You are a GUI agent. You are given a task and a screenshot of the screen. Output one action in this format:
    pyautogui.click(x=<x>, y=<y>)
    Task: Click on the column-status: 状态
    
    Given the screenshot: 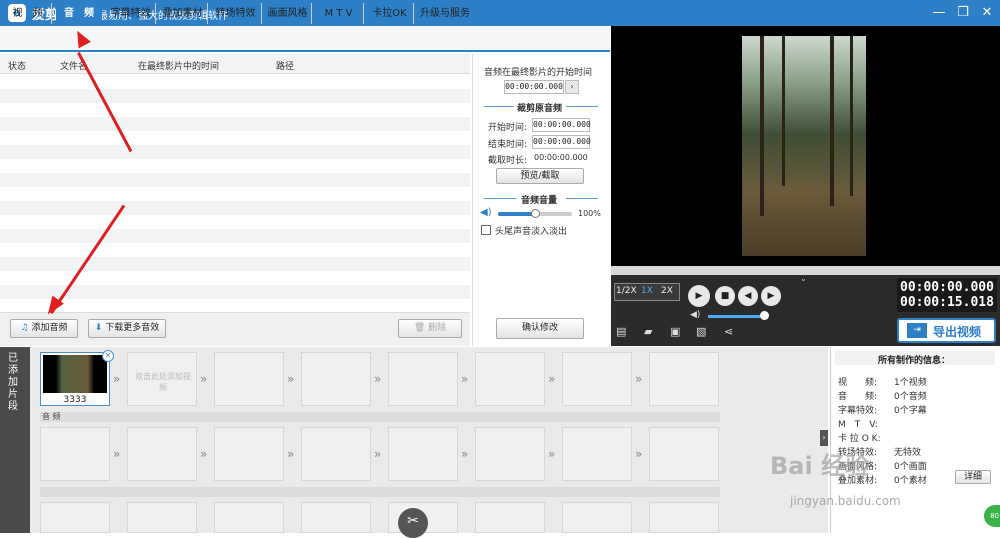 What is the action you would take?
    pyautogui.click(x=17, y=65)
    